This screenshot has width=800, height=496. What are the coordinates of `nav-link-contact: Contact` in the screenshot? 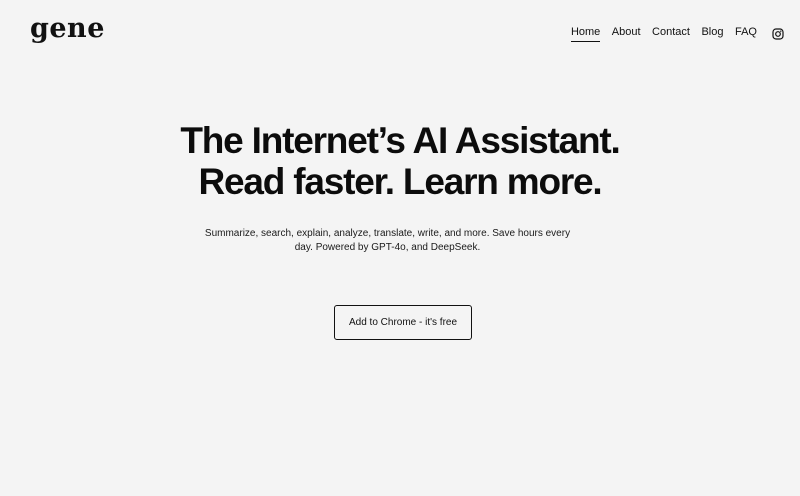 It's located at (671, 33).